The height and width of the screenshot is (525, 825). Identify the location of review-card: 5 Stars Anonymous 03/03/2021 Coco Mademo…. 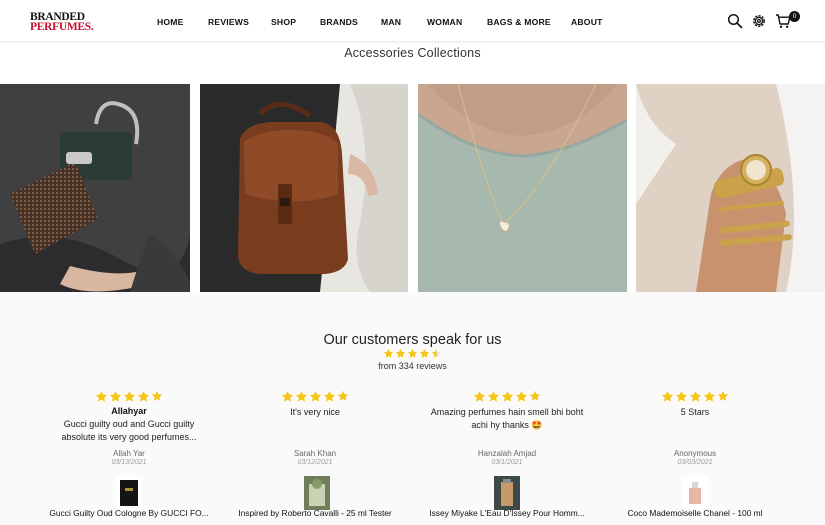
(695, 454).